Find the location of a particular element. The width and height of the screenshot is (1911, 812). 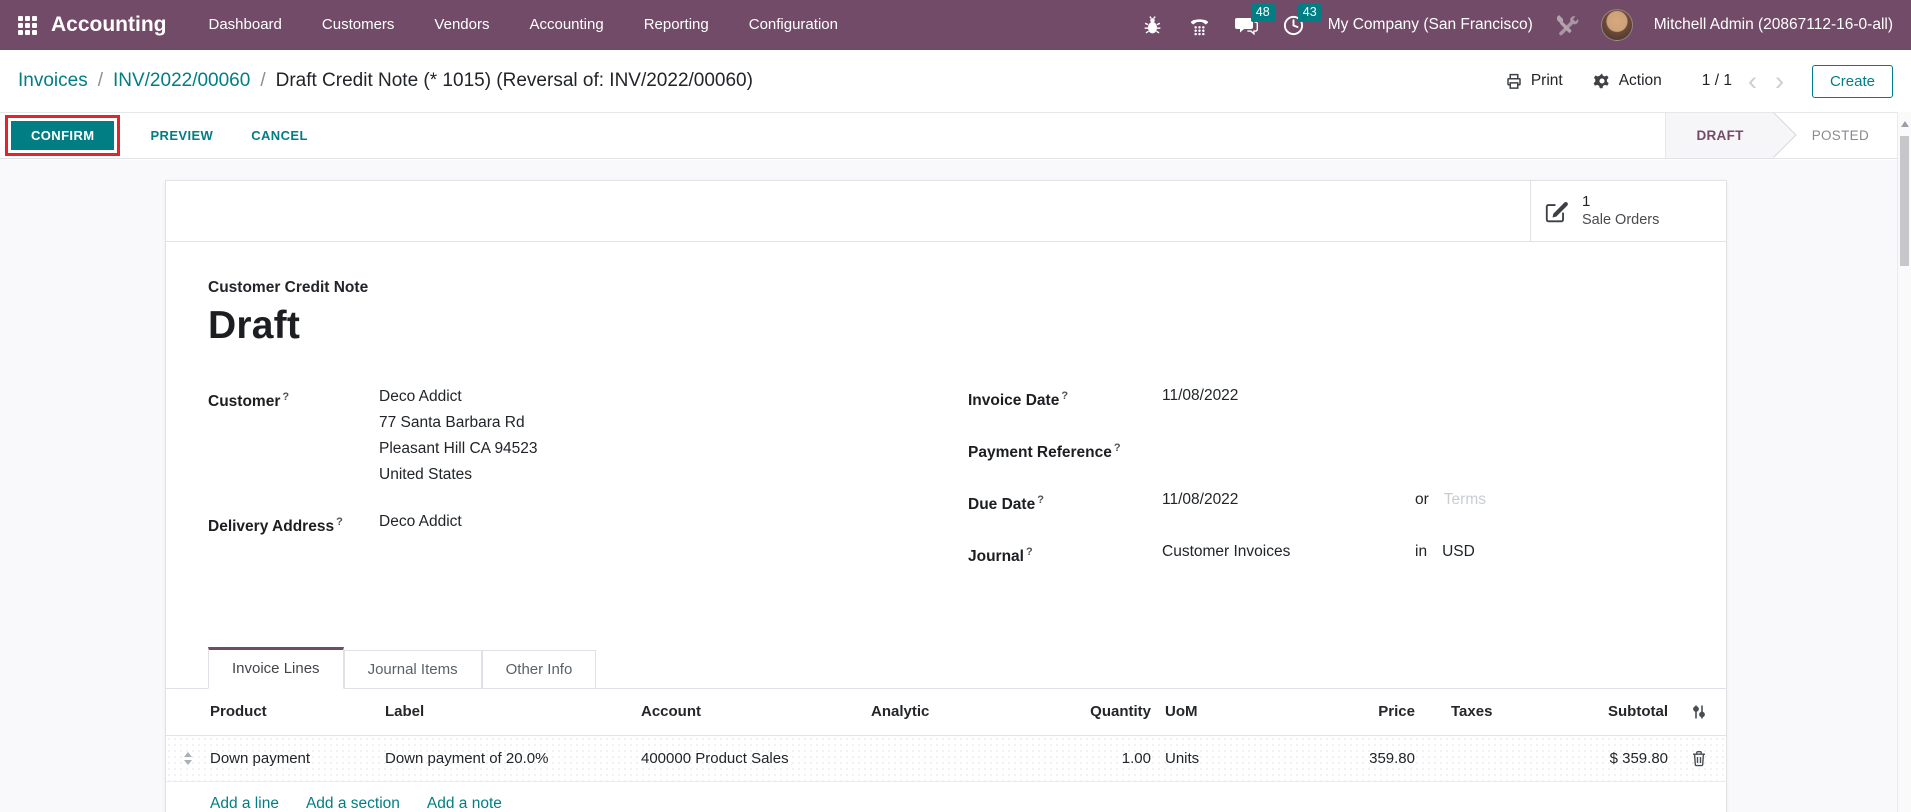

vertical-scrollbar is located at coordinates (1904, 462).